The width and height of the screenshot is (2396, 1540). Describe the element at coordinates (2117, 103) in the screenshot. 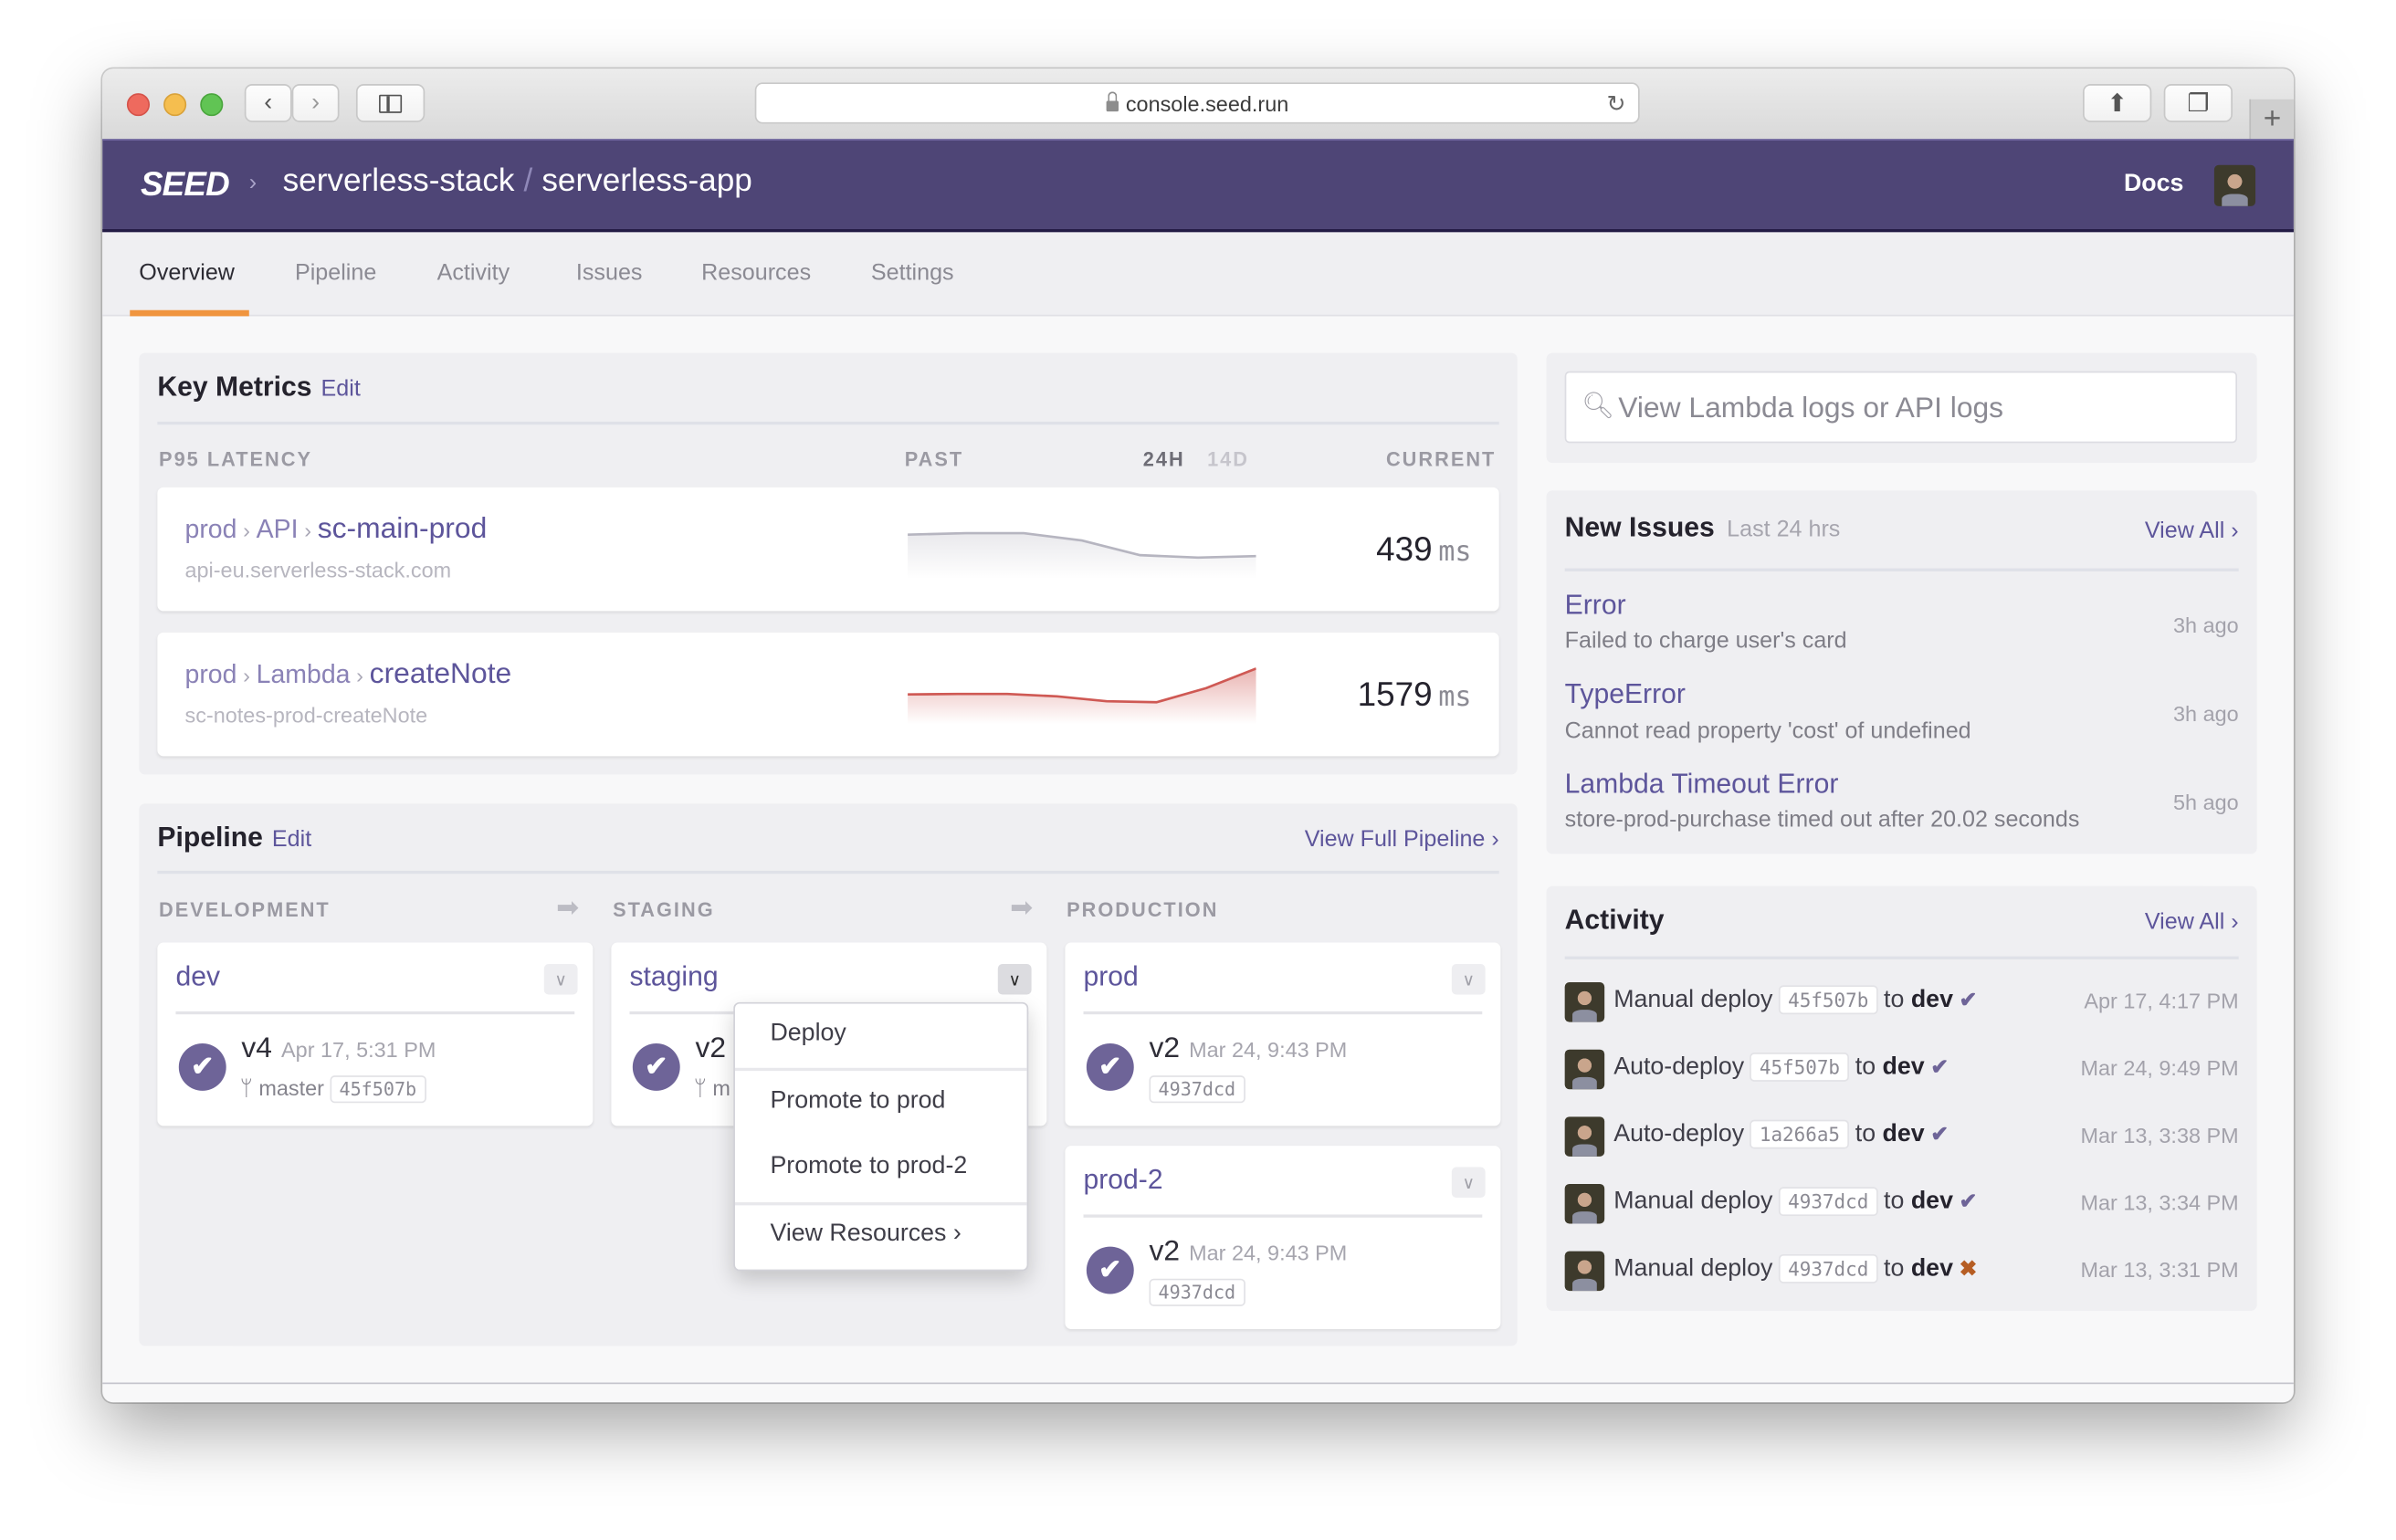

I see `share-button: ⬆` at that location.